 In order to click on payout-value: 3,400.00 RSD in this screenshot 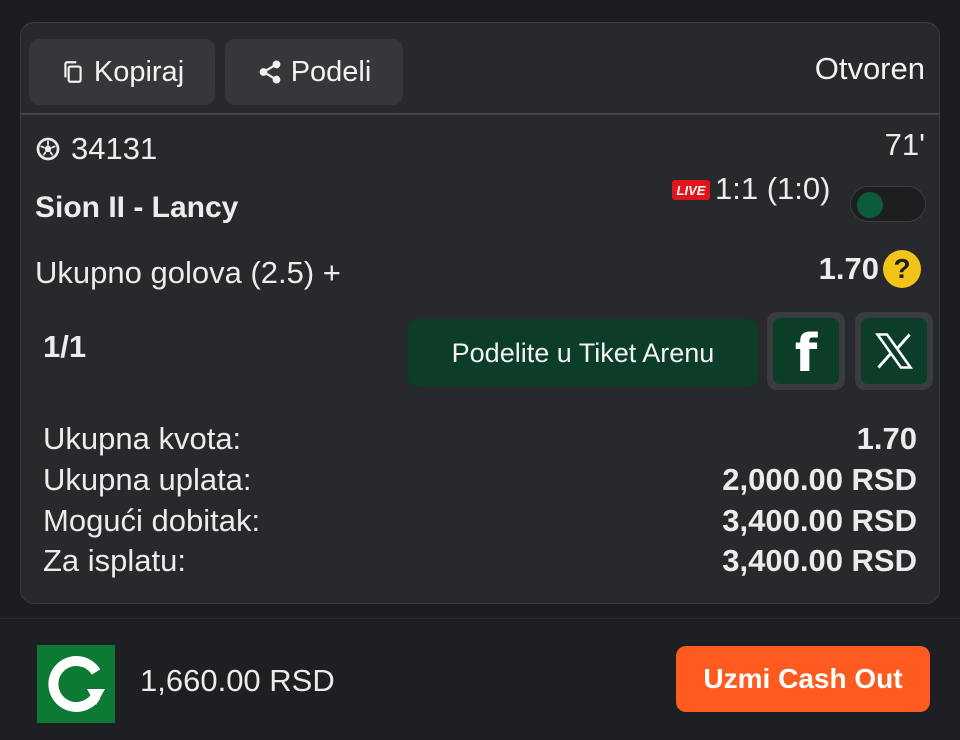, I will do `click(819, 560)`.